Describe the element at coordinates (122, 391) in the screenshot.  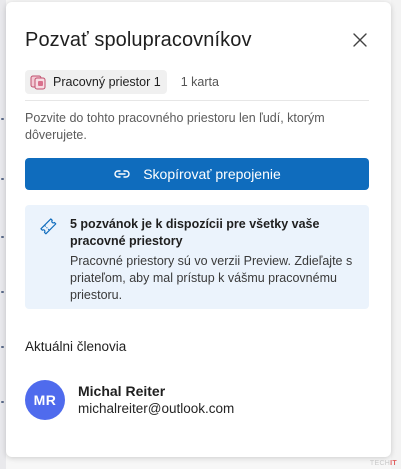
I see `member-name: Michal Reiter` at that location.